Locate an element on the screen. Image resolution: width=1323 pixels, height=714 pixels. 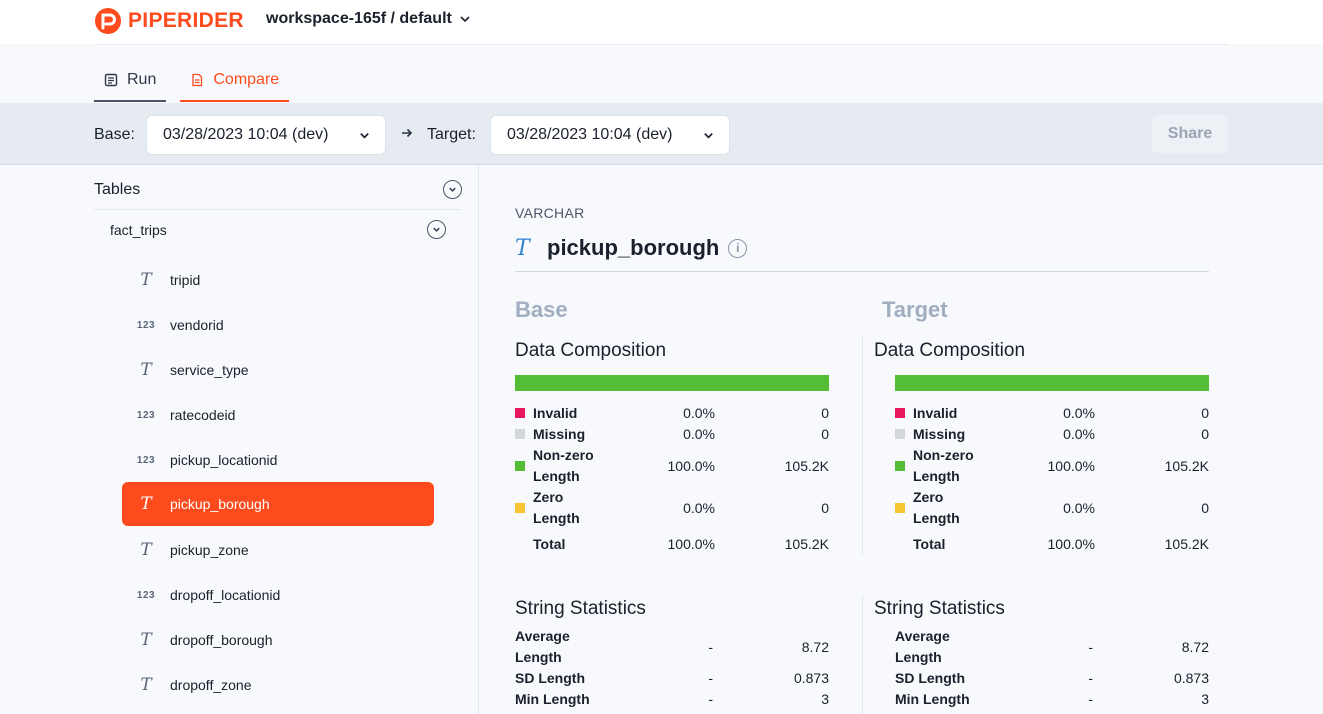
info-icon: i is located at coordinates (738, 248).